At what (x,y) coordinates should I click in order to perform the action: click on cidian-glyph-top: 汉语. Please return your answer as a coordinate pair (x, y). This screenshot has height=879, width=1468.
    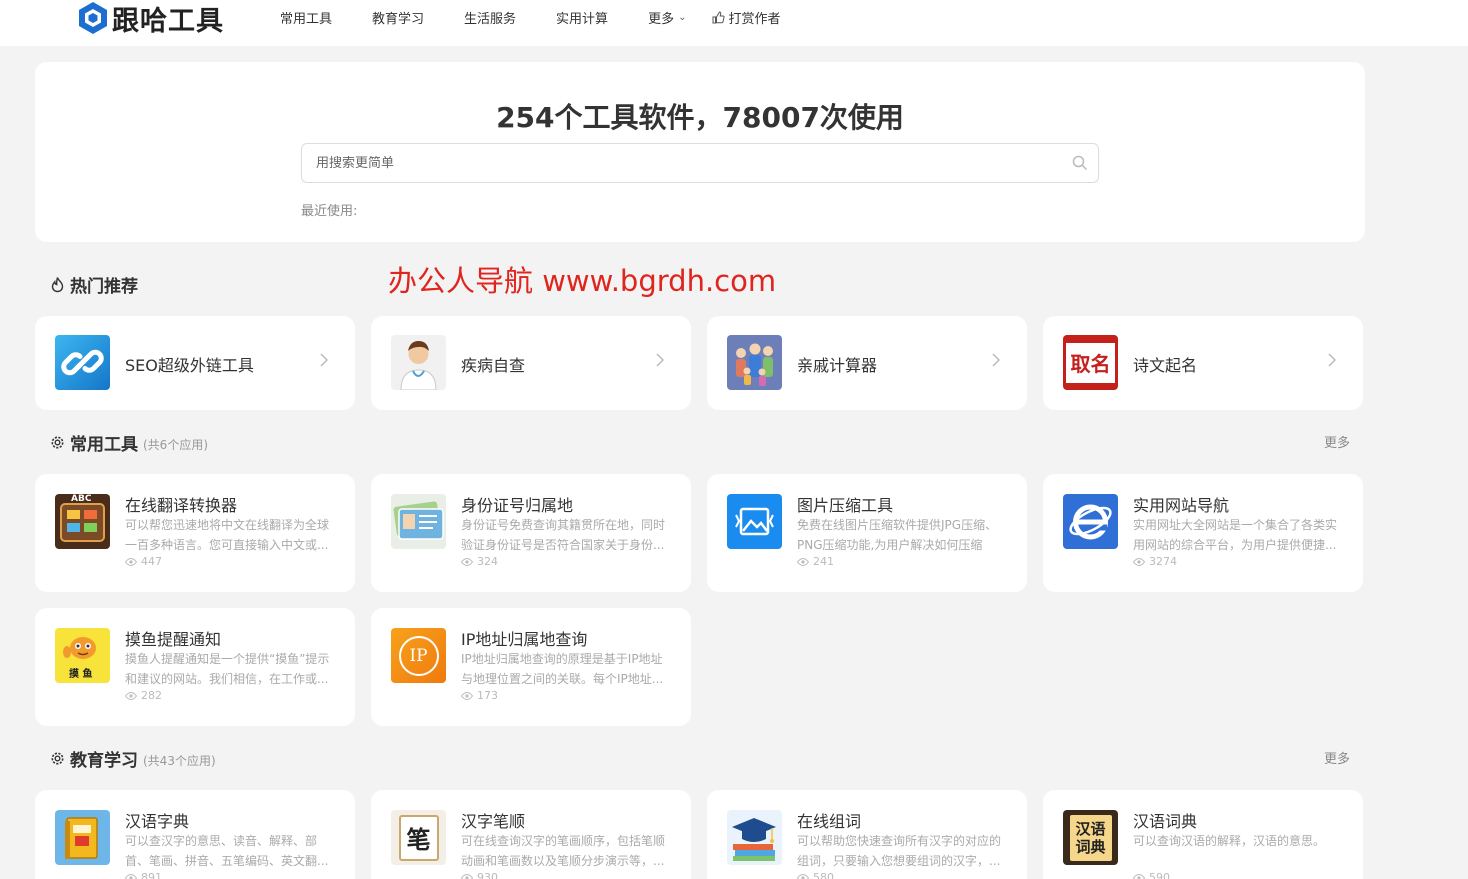
    Looking at the image, I should click on (1090, 828).